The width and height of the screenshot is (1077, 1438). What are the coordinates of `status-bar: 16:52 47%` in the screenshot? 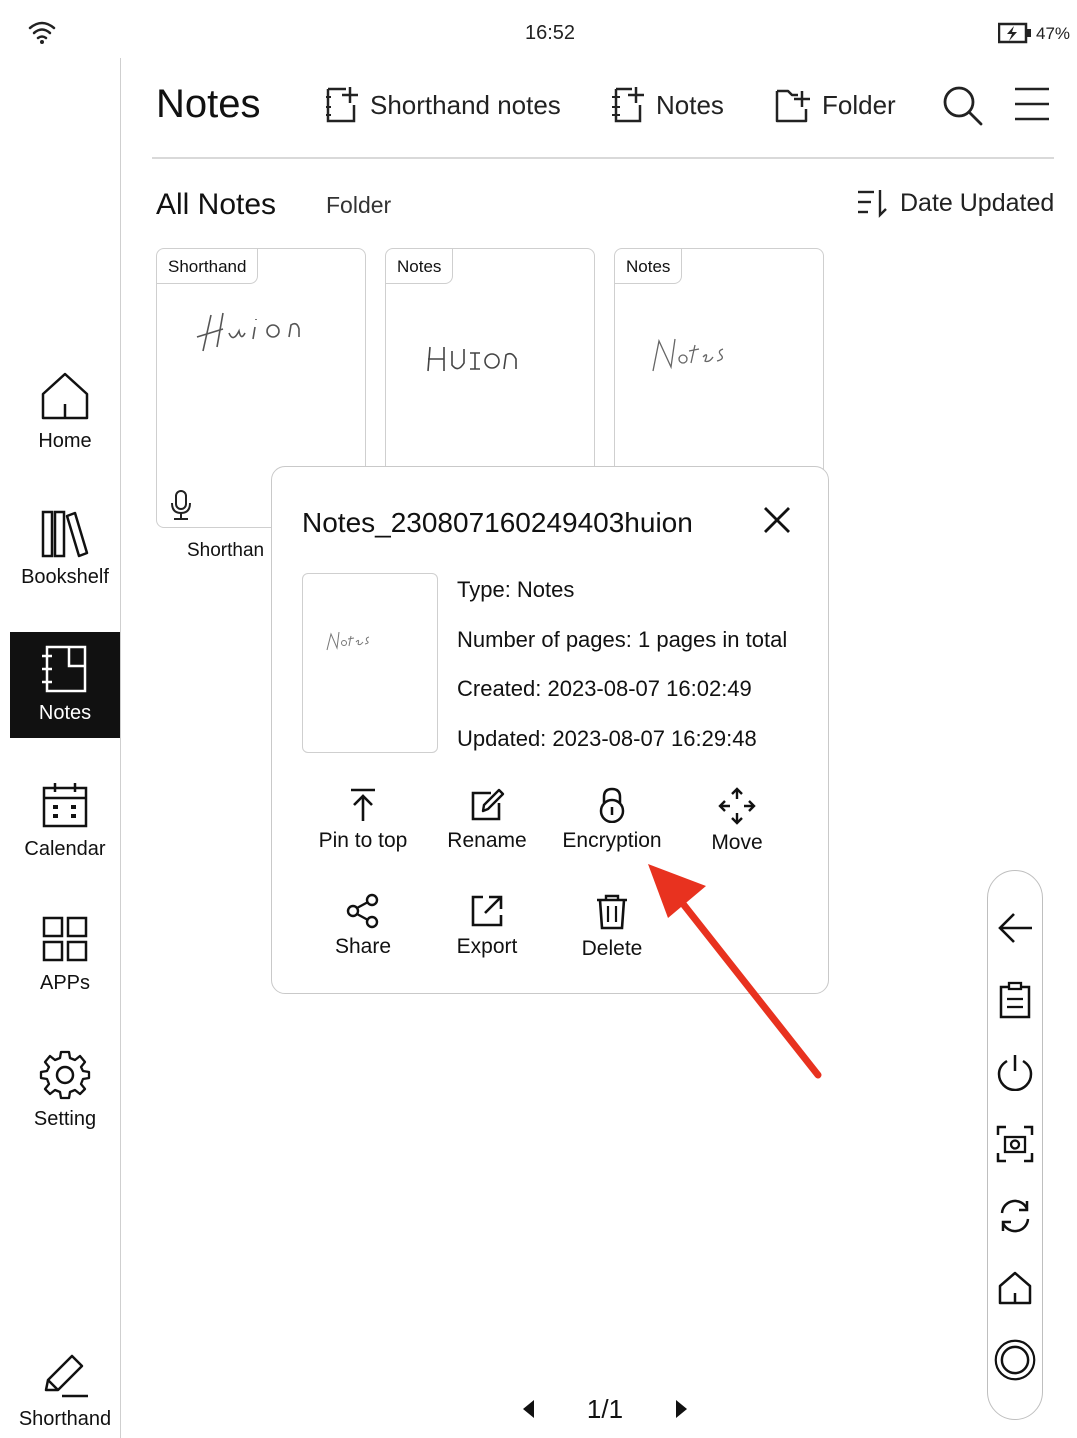 It's located at (538, 30).